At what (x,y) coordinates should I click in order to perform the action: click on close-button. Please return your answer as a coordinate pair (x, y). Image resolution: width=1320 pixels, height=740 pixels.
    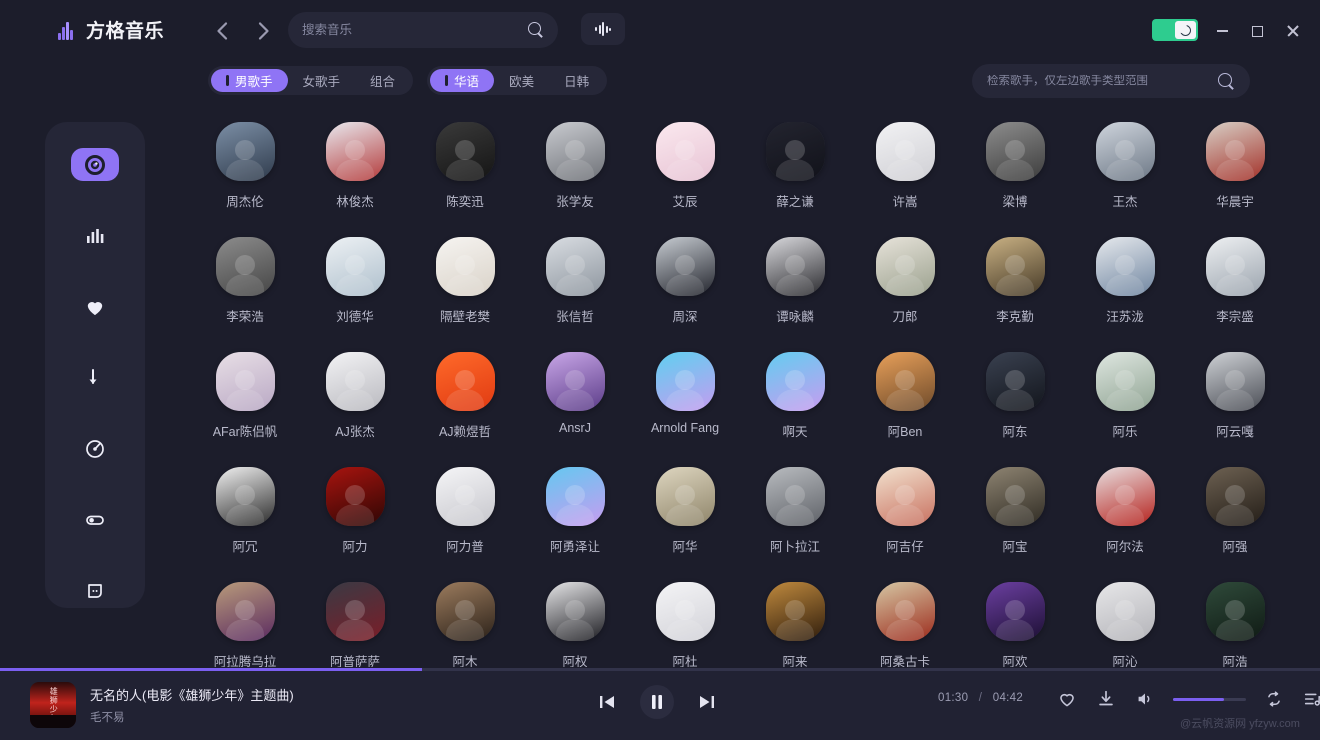
    Looking at the image, I should click on (1293, 31).